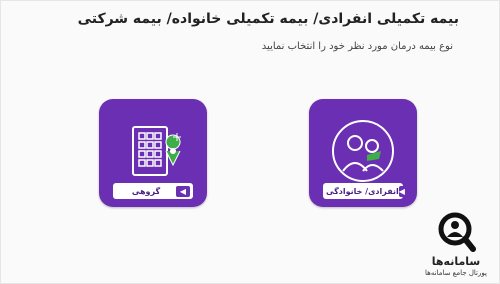 The width and height of the screenshot is (500, 284). I want to click on group-insurance-card: گروهی ◀, so click(153, 153).